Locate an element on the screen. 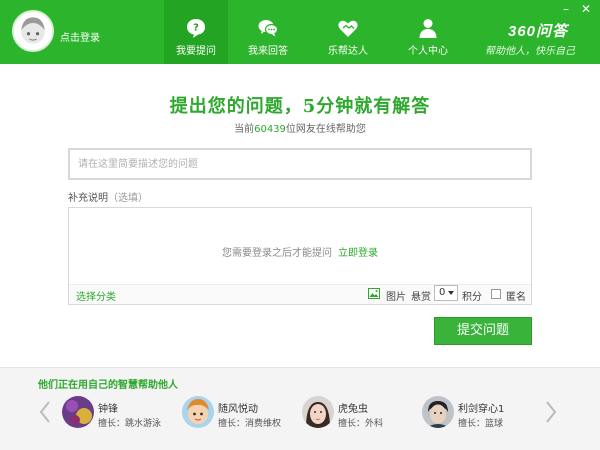 The height and width of the screenshot is (450, 600). main-nav: ? 我要提问 我来回答 乐帮达人 个人中心 is located at coordinates (312, 32).